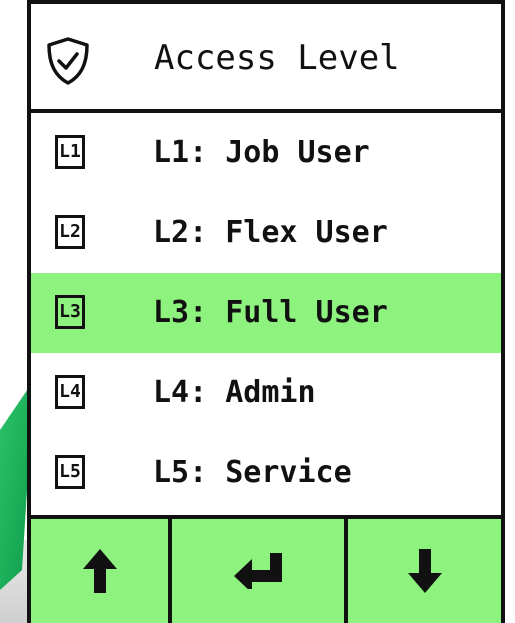 The height and width of the screenshot is (623, 515). Describe the element at coordinates (70, 152) in the screenshot. I see `level-badge-l1: L1` at that location.